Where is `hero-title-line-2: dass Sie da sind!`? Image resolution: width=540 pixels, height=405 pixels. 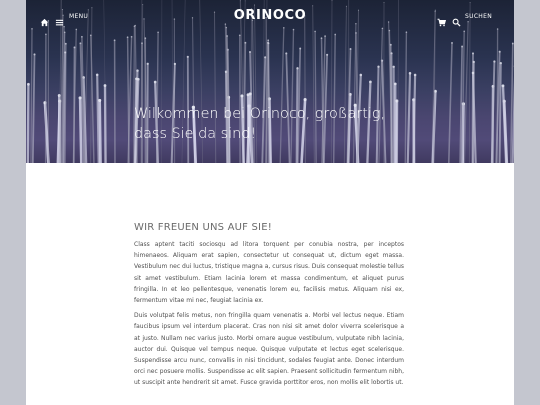
hero-title-line-2: dass Sie da sind! is located at coordinates (195, 134).